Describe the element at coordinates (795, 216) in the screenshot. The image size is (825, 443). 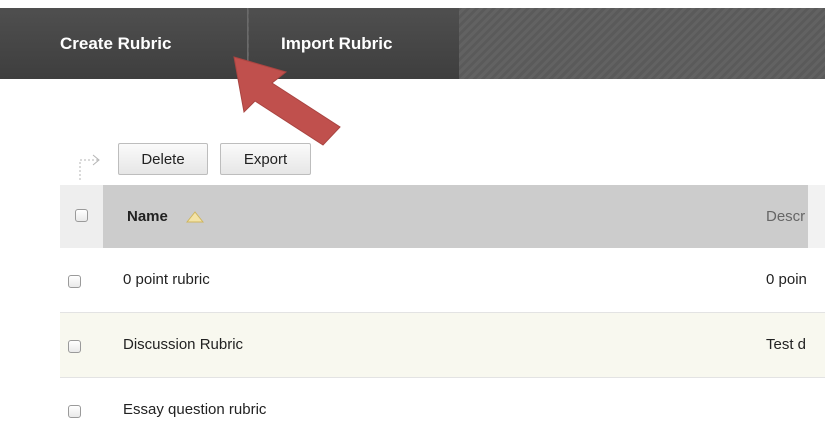
I see `description-column-header: Descr` at that location.